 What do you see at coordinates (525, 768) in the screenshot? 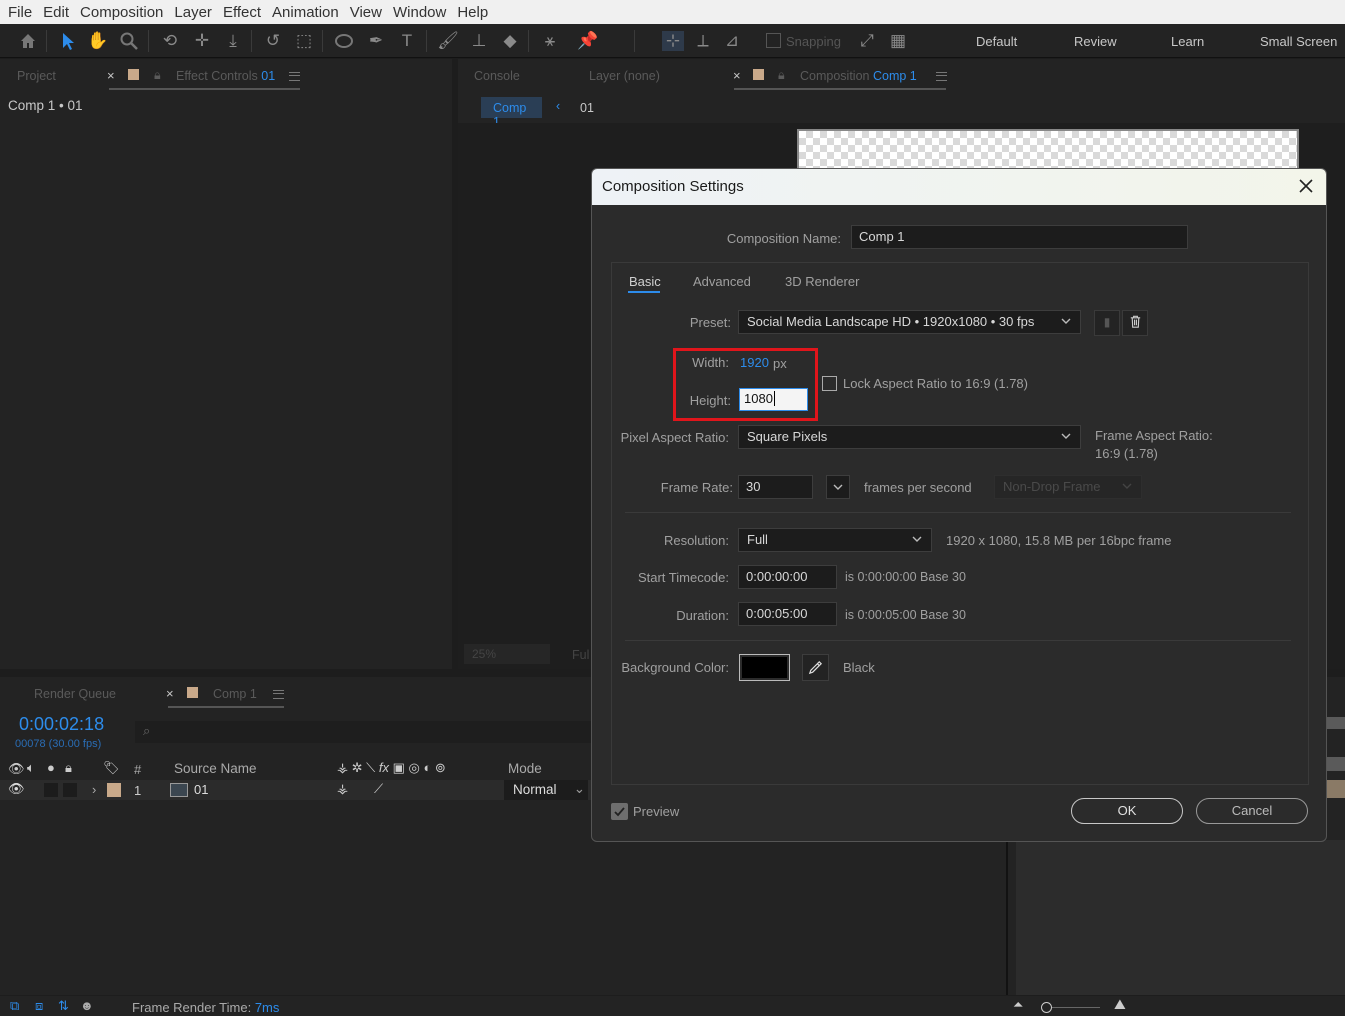
I see `column-mode: Mode` at bounding box center [525, 768].